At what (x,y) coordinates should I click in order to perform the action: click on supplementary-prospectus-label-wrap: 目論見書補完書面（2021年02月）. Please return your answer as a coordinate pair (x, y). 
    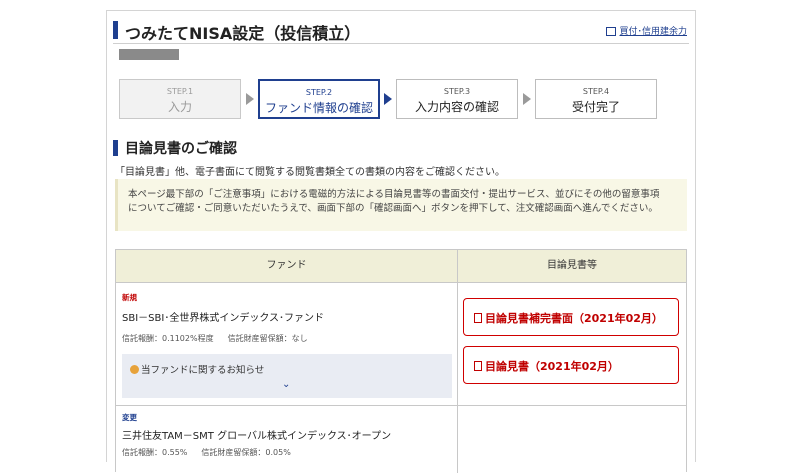
    Looking at the image, I should click on (568, 318).